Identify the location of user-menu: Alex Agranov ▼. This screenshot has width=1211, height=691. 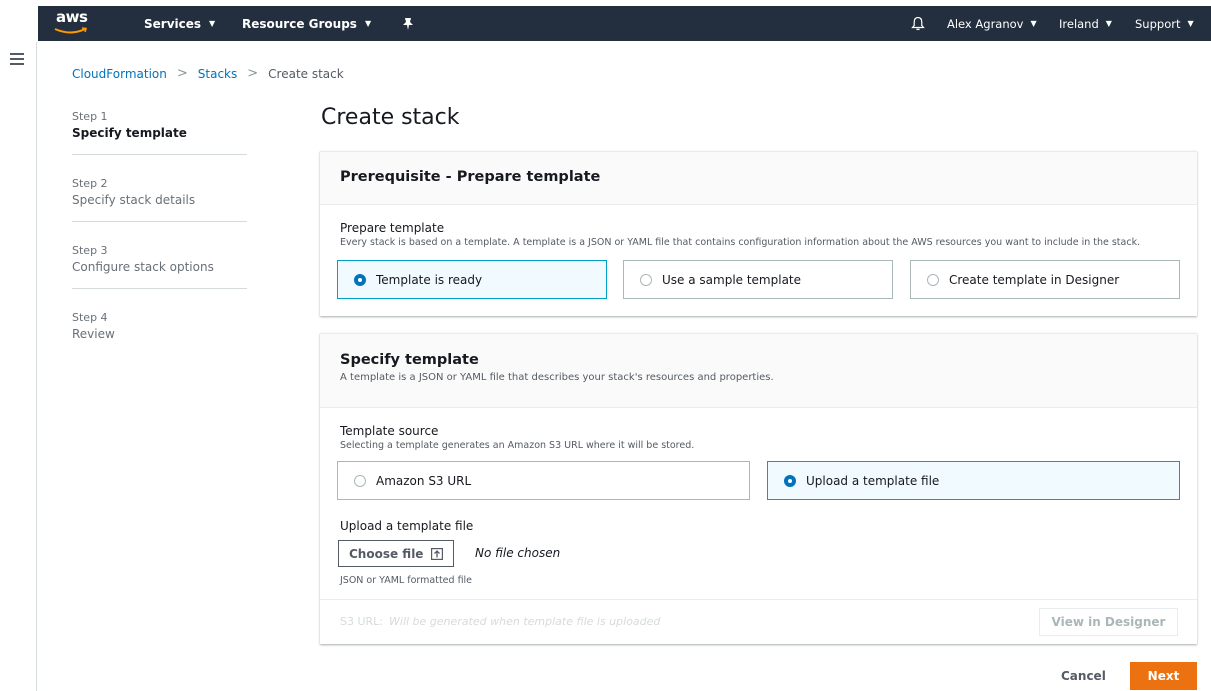
(992, 23).